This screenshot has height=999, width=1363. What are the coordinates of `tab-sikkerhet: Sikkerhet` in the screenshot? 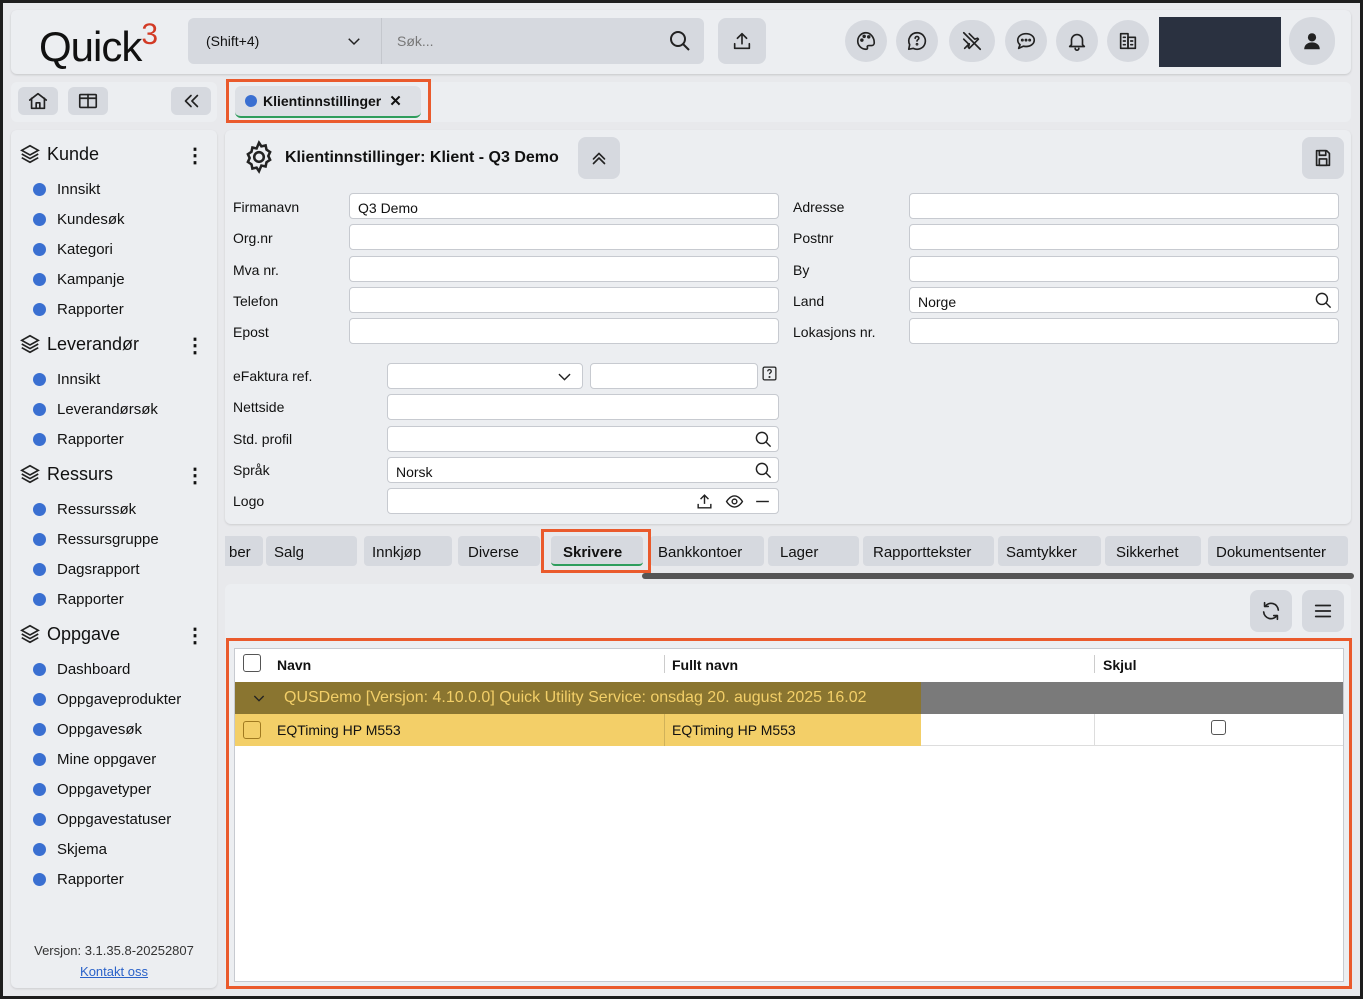 It's located at (1153, 551).